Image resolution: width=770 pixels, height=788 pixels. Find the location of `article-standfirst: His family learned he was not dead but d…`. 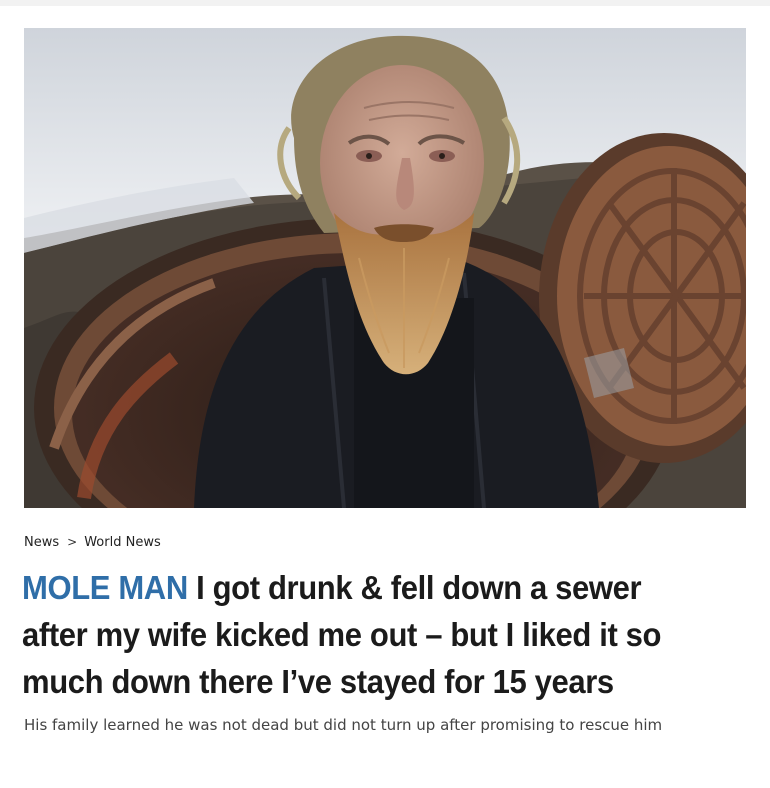

article-standfirst: His family learned he was not dead but d… is located at coordinates (343, 725).